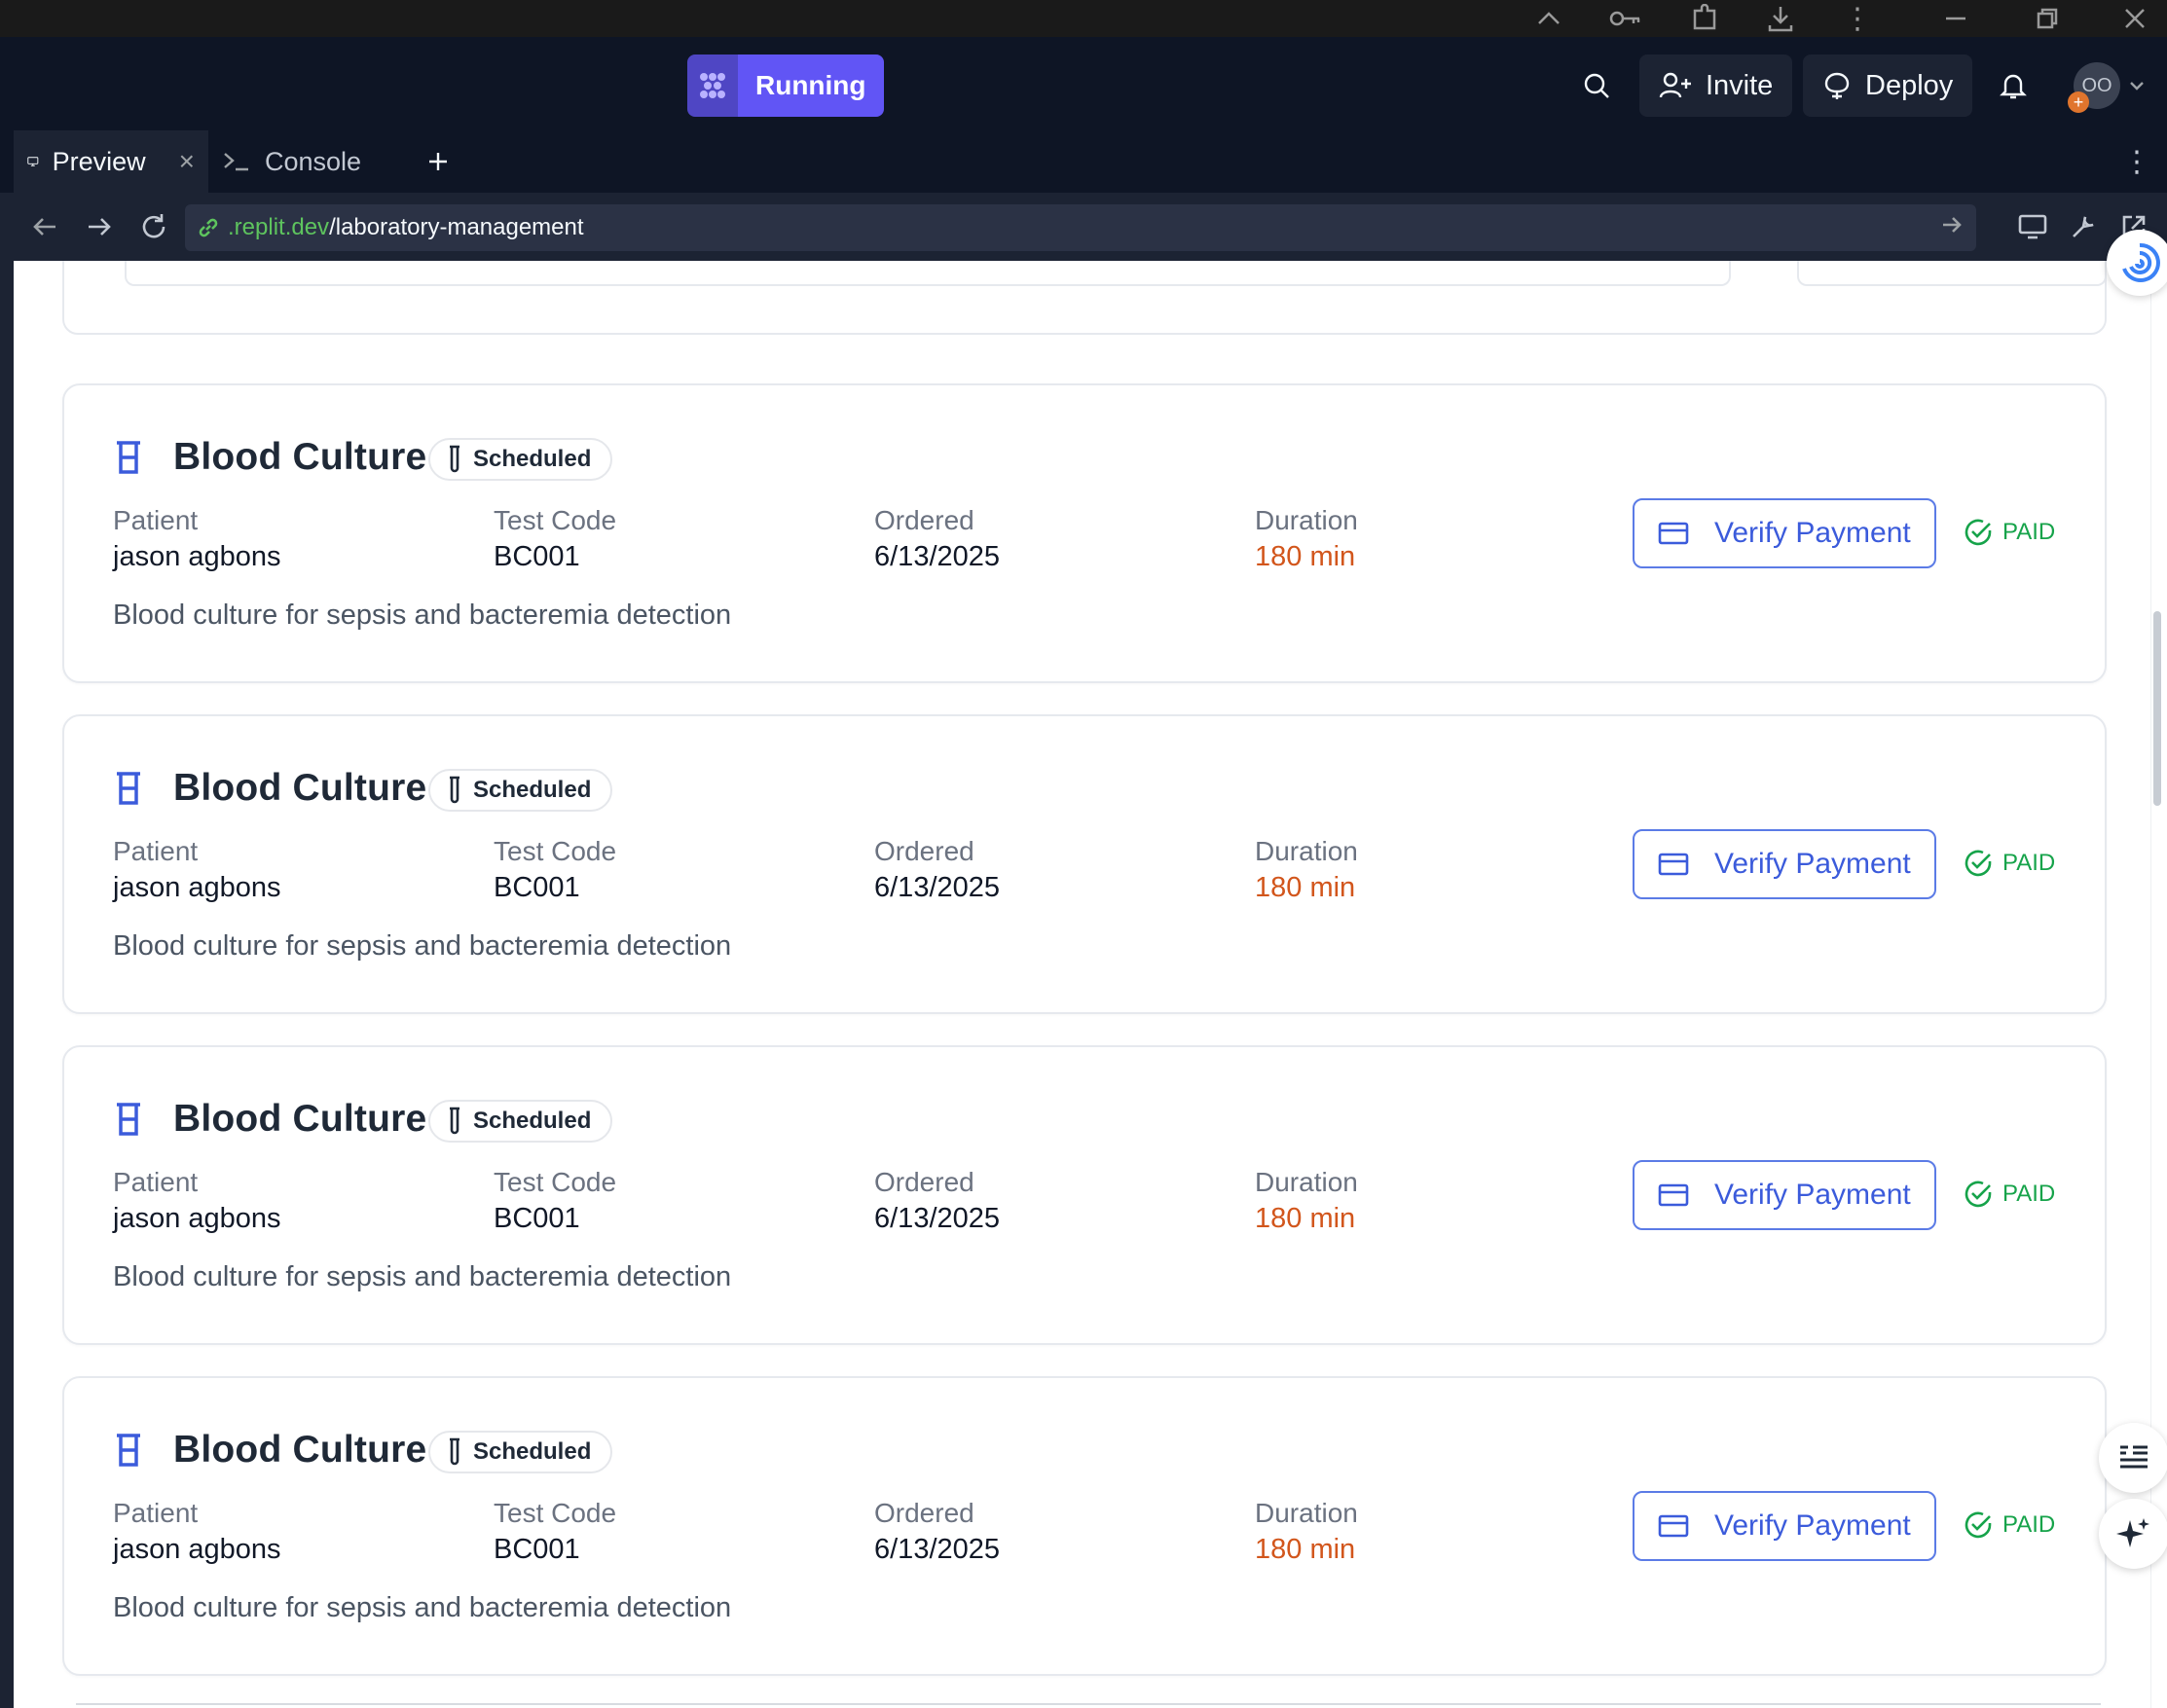 The width and height of the screenshot is (2167, 1708). What do you see at coordinates (1704, 18) in the screenshot?
I see `extensions-icon` at bounding box center [1704, 18].